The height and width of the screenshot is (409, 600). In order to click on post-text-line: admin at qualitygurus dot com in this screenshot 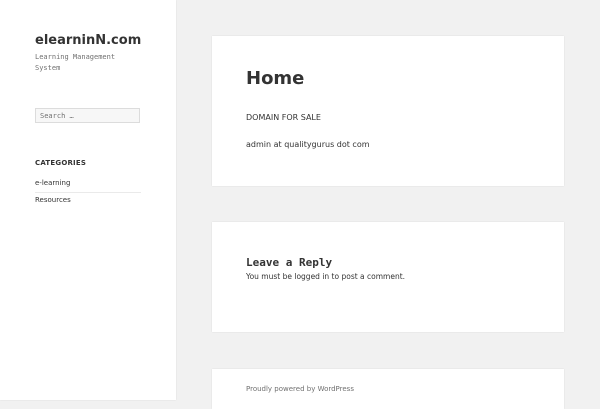, I will do `click(308, 144)`.